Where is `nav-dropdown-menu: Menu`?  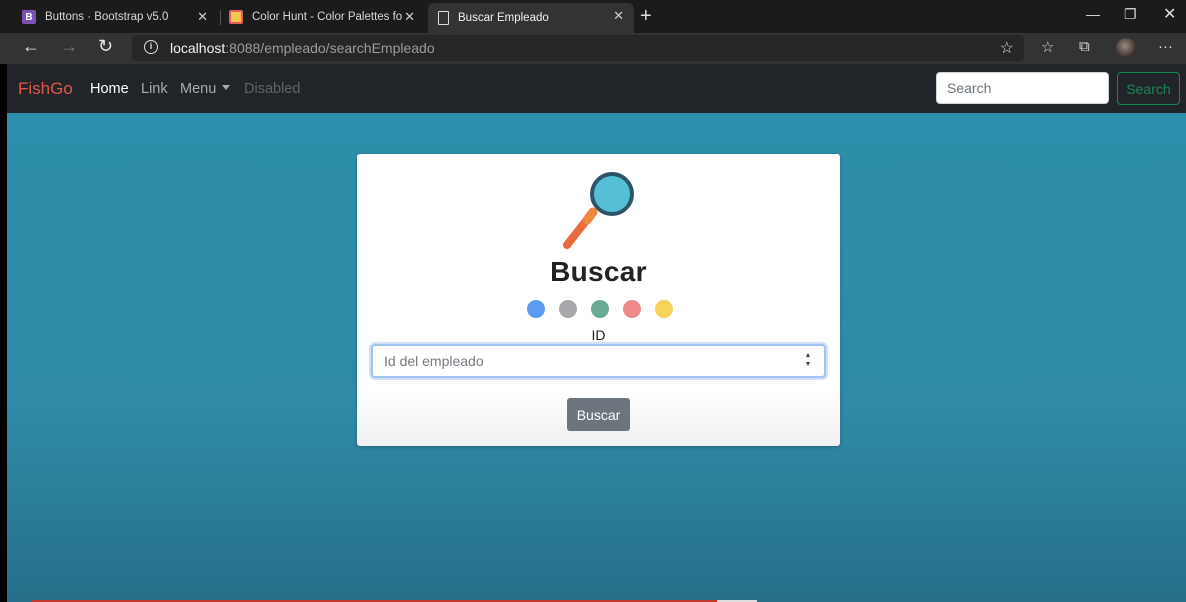
nav-dropdown-menu: Menu is located at coordinates (205, 89).